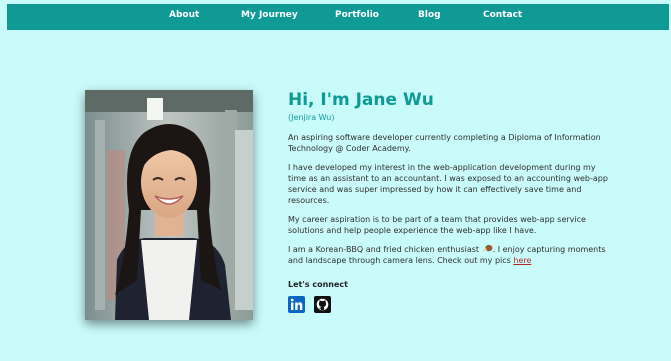  What do you see at coordinates (448, 304) in the screenshot?
I see `social-links` at bounding box center [448, 304].